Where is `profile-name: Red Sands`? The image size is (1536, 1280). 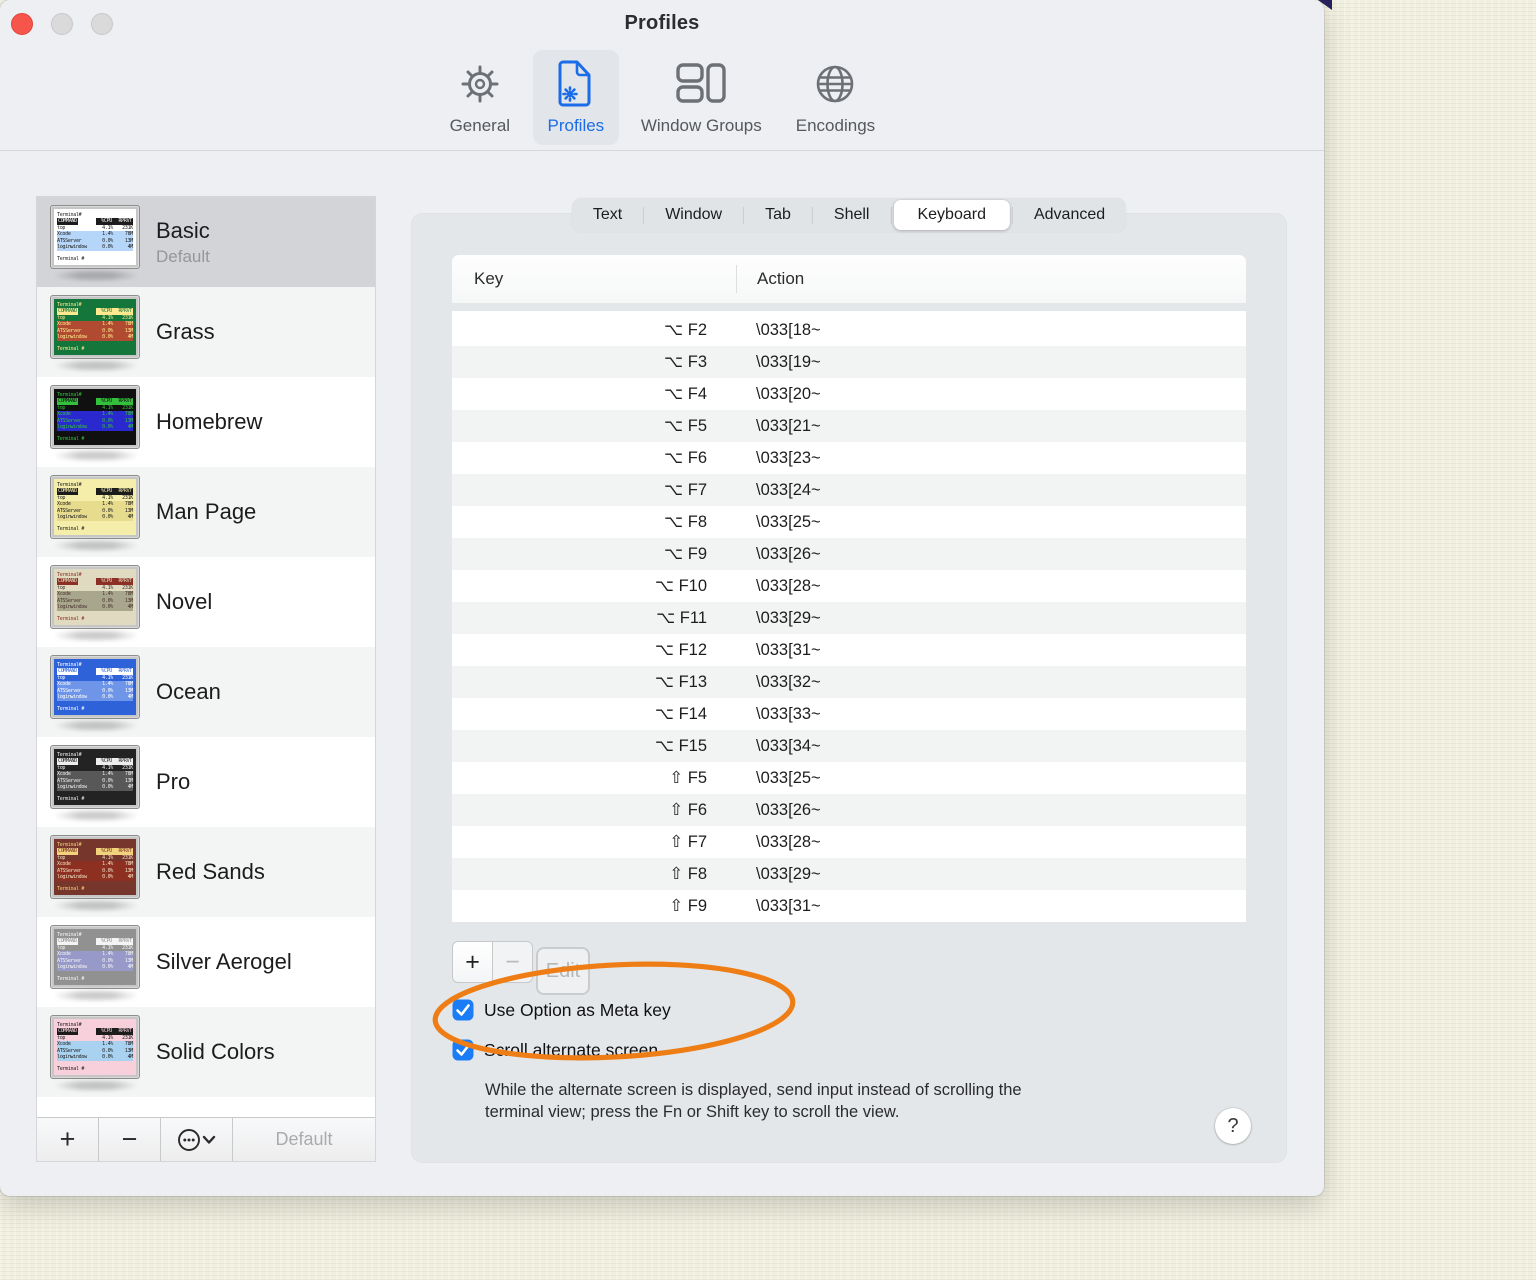 profile-name: Red Sands is located at coordinates (210, 871).